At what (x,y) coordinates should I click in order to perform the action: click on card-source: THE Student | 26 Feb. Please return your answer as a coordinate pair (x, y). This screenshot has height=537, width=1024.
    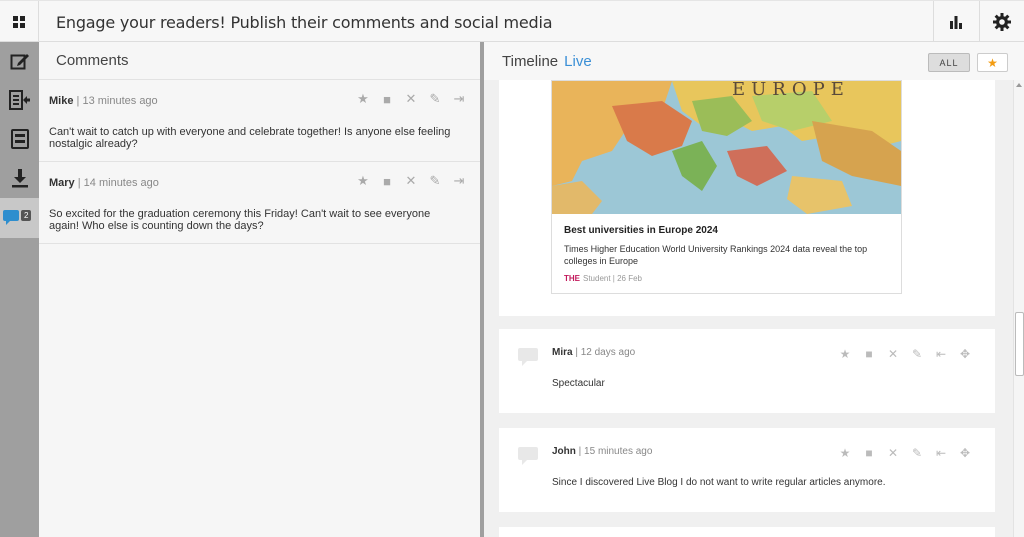
    Looking at the image, I should click on (603, 278).